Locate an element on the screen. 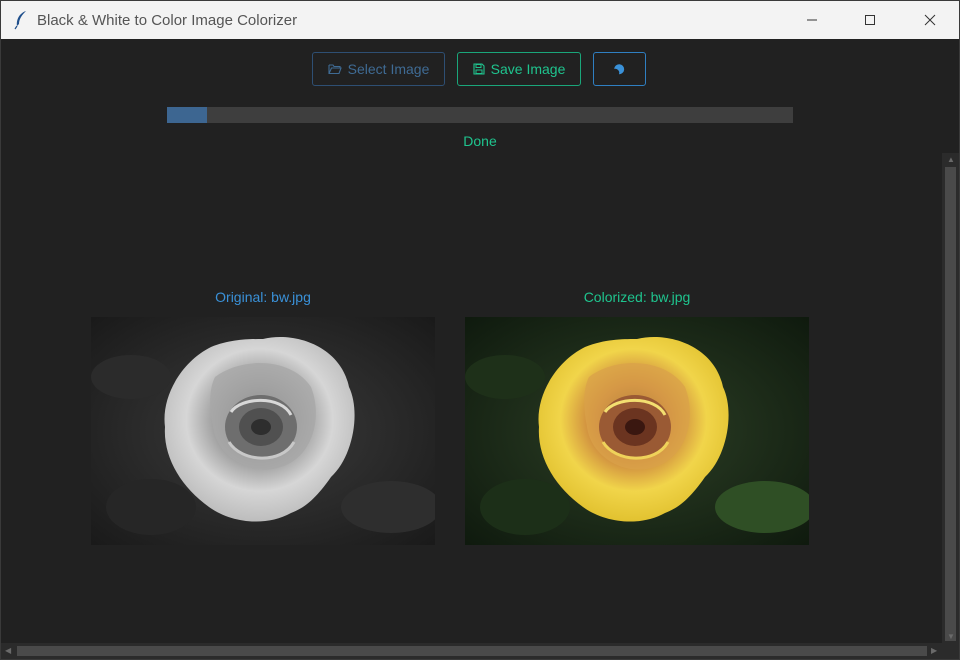  title-bar: Black & White to Color Image Colorizer is located at coordinates (480, 20).